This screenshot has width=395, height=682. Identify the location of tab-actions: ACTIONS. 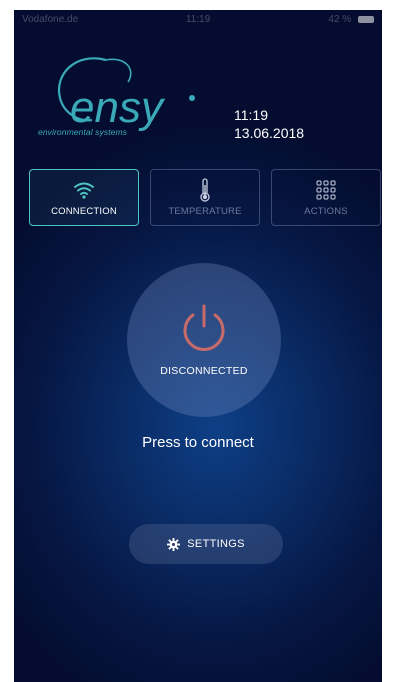
(326, 197).